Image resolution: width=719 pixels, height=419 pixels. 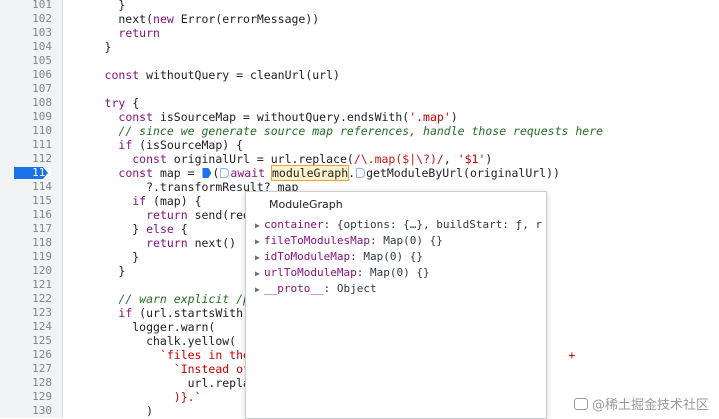 I want to click on line-number: 108, so click(x=42, y=103).